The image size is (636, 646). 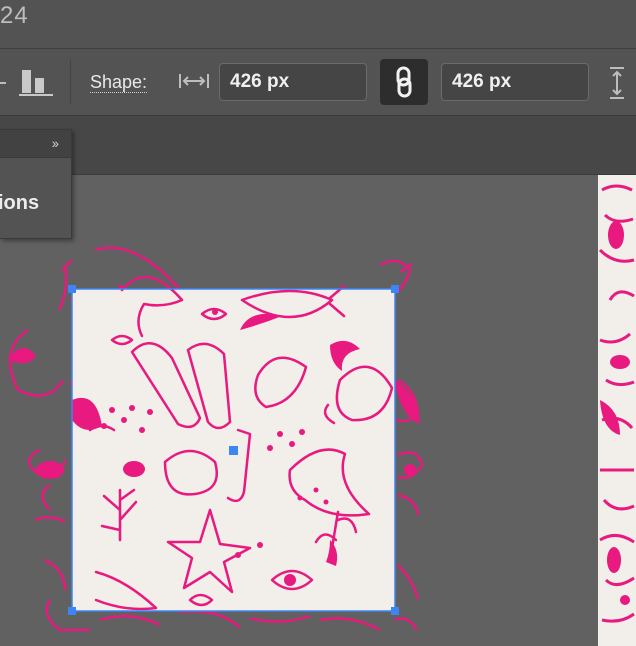 What do you see at coordinates (14, 15) in the screenshot?
I see `document-title: 24` at bounding box center [14, 15].